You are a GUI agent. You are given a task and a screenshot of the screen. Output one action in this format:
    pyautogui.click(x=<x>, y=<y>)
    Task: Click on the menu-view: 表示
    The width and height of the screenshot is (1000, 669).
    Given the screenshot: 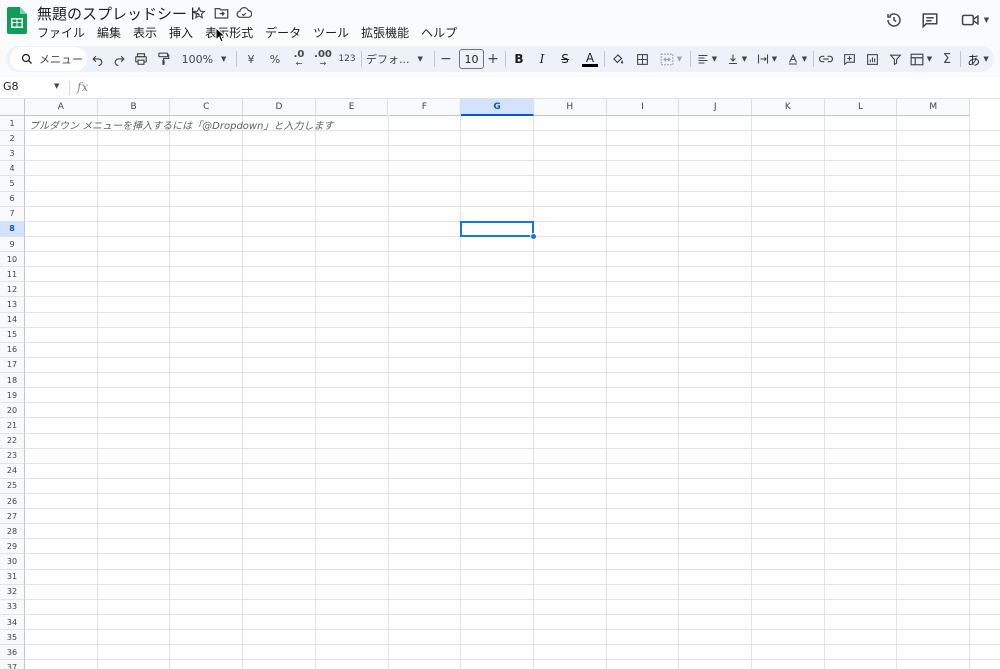 What is the action you would take?
    pyautogui.click(x=145, y=33)
    